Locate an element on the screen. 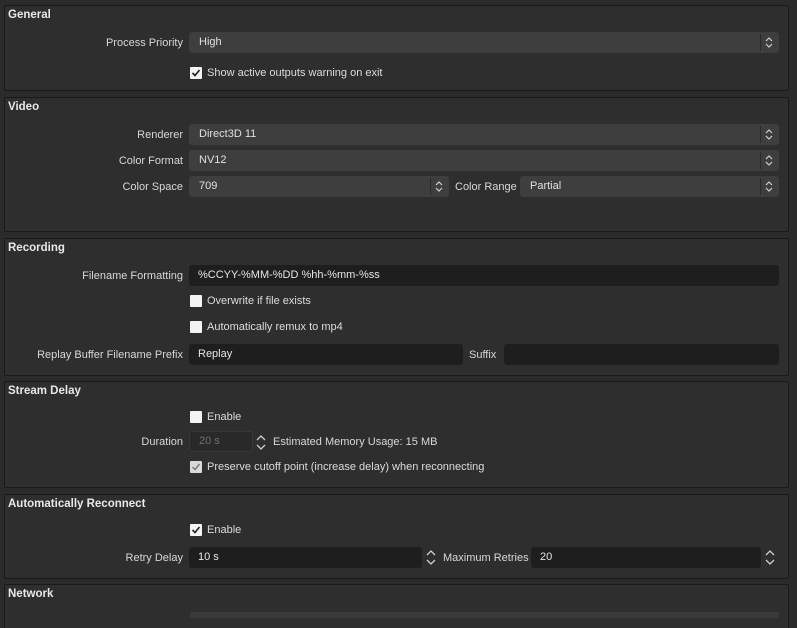 This screenshot has width=797, height=628. replay-prefix-input: Replay is located at coordinates (326, 354).